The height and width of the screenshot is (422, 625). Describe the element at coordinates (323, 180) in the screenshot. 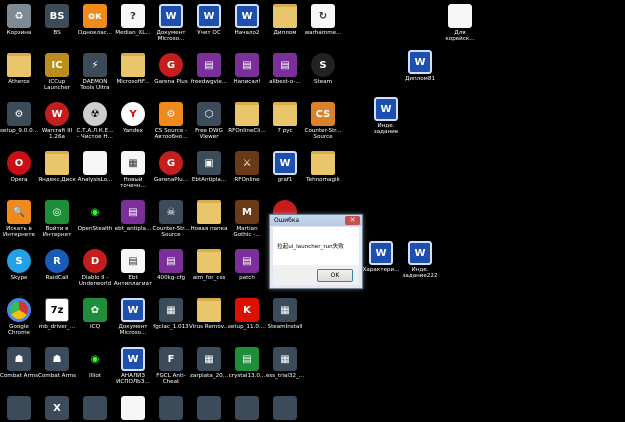

I see `desktop-icon-label: Tehnomagik` at that location.